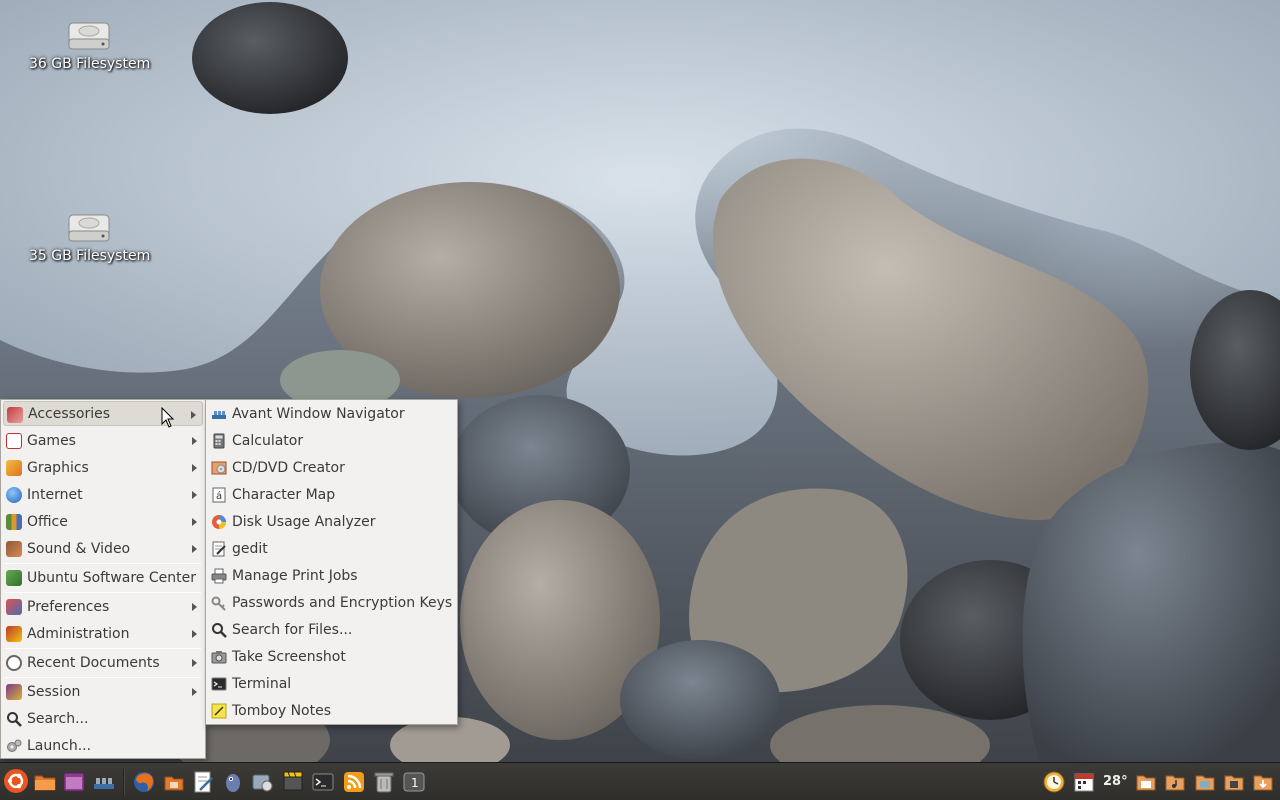 Image resolution: width=1280 pixels, height=800 pixels. I want to click on disk-usage-analyzer-icon, so click(219, 522).